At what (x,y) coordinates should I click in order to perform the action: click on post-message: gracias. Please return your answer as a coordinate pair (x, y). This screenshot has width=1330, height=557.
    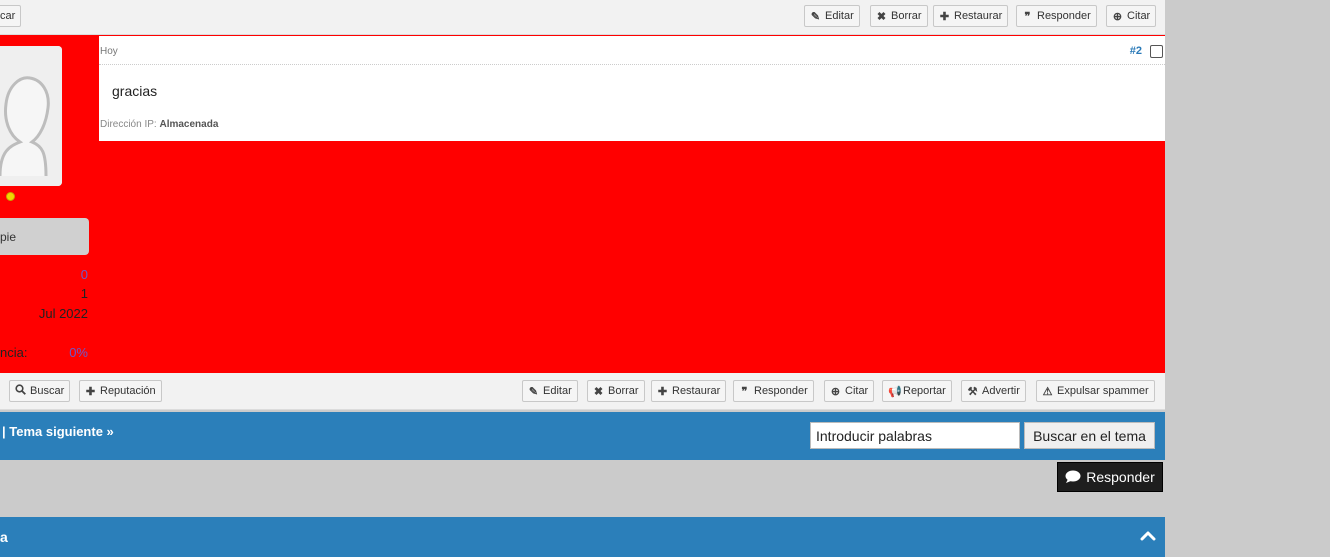
    Looking at the image, I should click on (135, 91).